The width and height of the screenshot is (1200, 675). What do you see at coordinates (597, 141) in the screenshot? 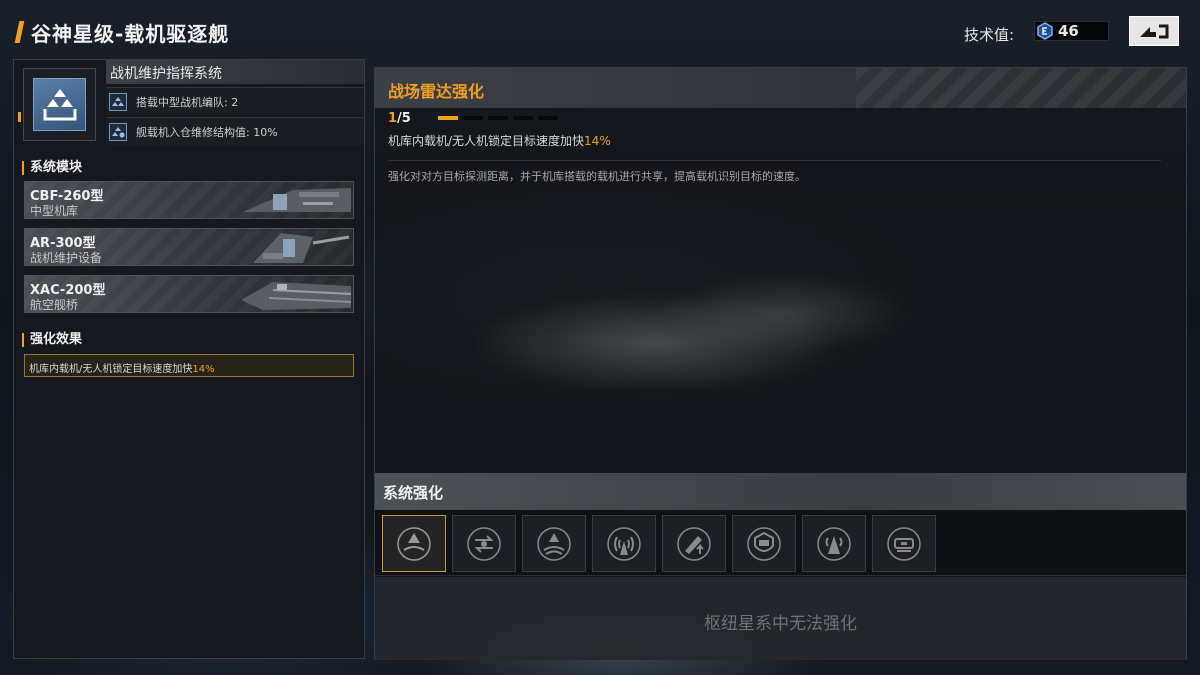
I see `upgrade-effect-value: 14%` at bounding box center [597, 141].